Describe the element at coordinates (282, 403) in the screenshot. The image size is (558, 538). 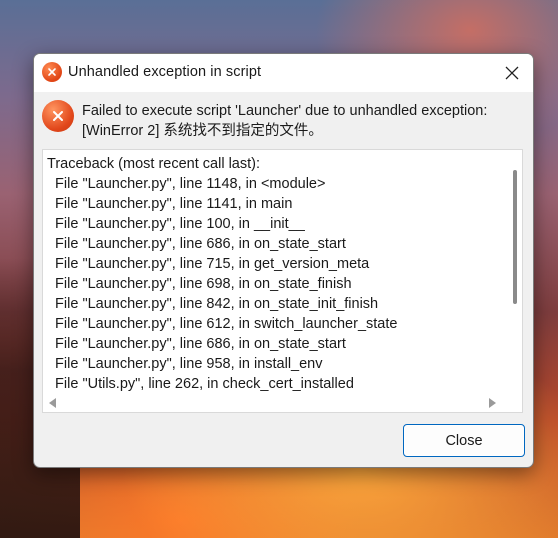
I see `horizontal-scrollbar` at that location.